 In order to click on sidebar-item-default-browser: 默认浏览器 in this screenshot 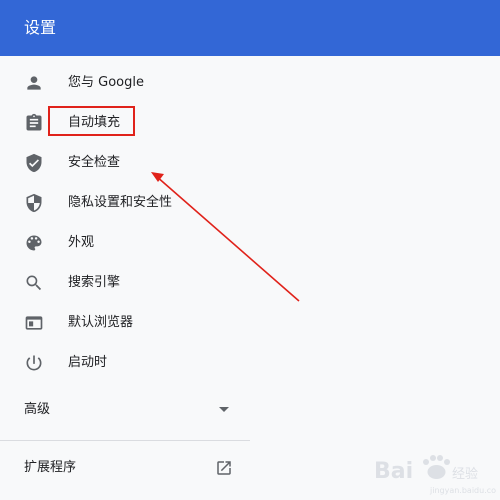, I will do `click(125, 323)`.